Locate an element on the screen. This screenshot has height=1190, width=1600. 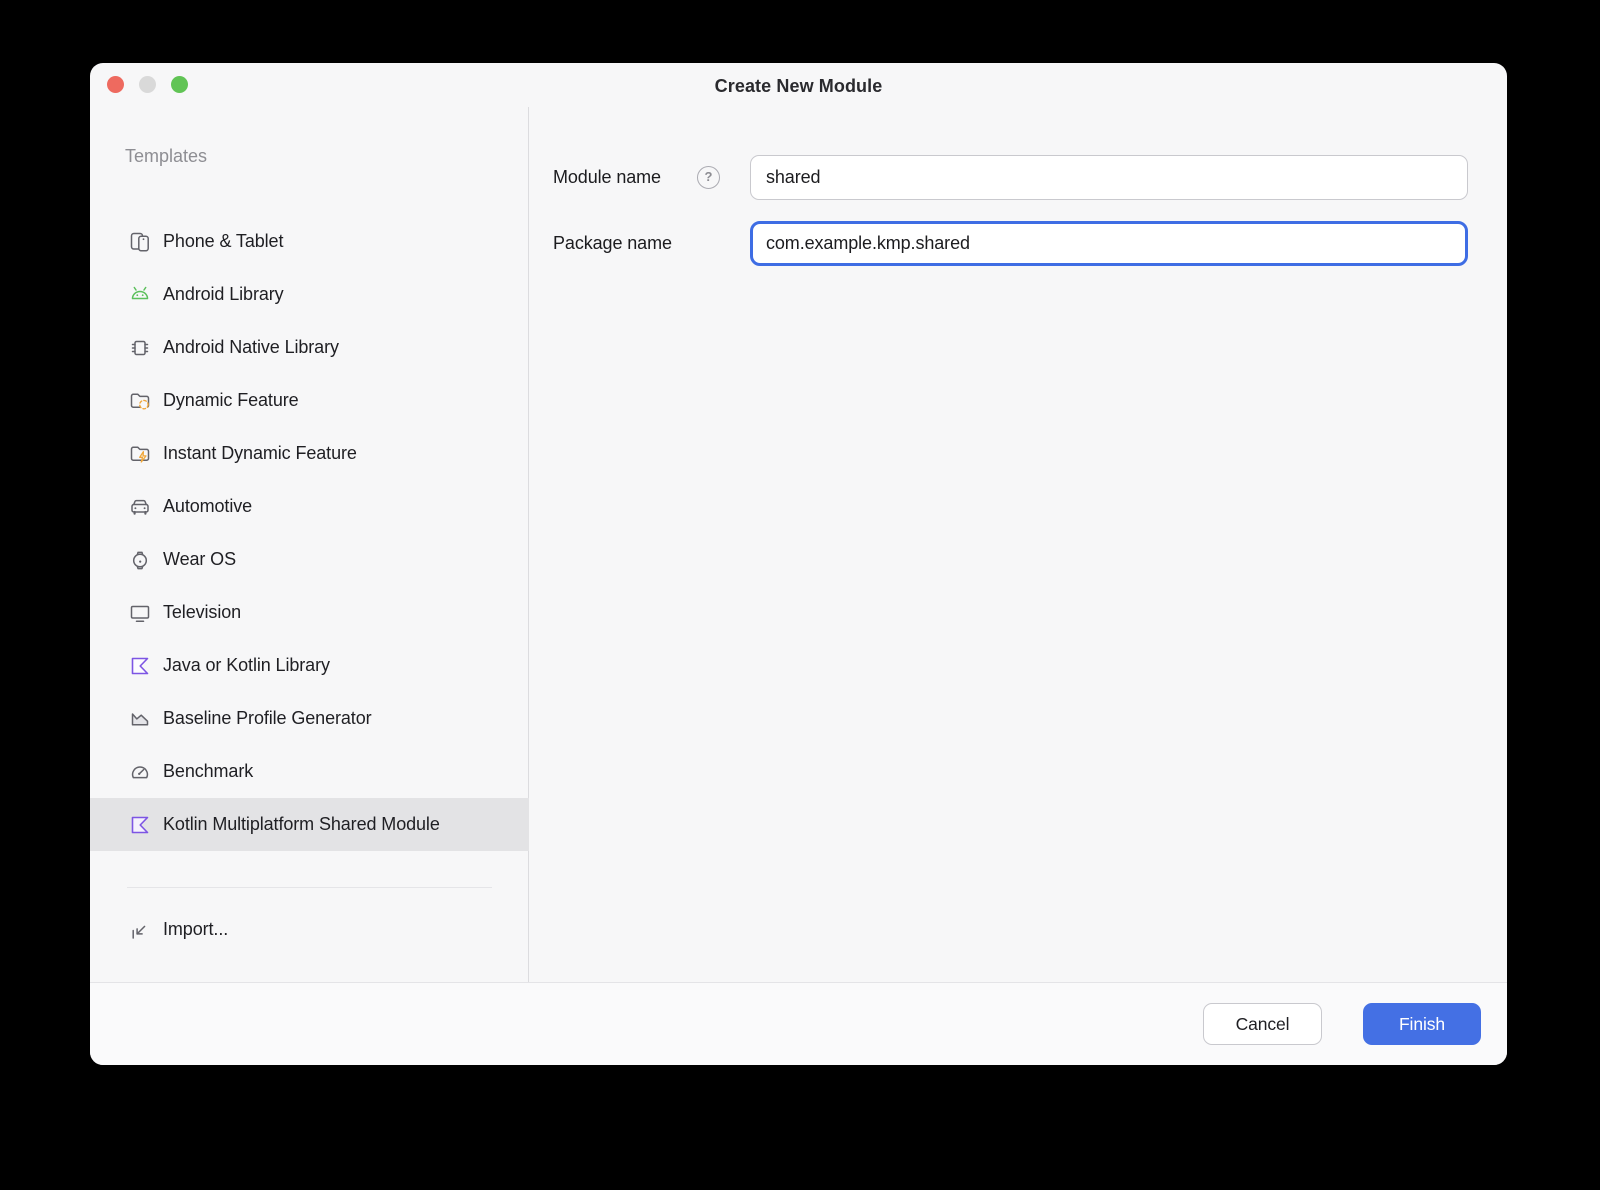
template-item-label: Android Library is located at coordinates (223, 294).